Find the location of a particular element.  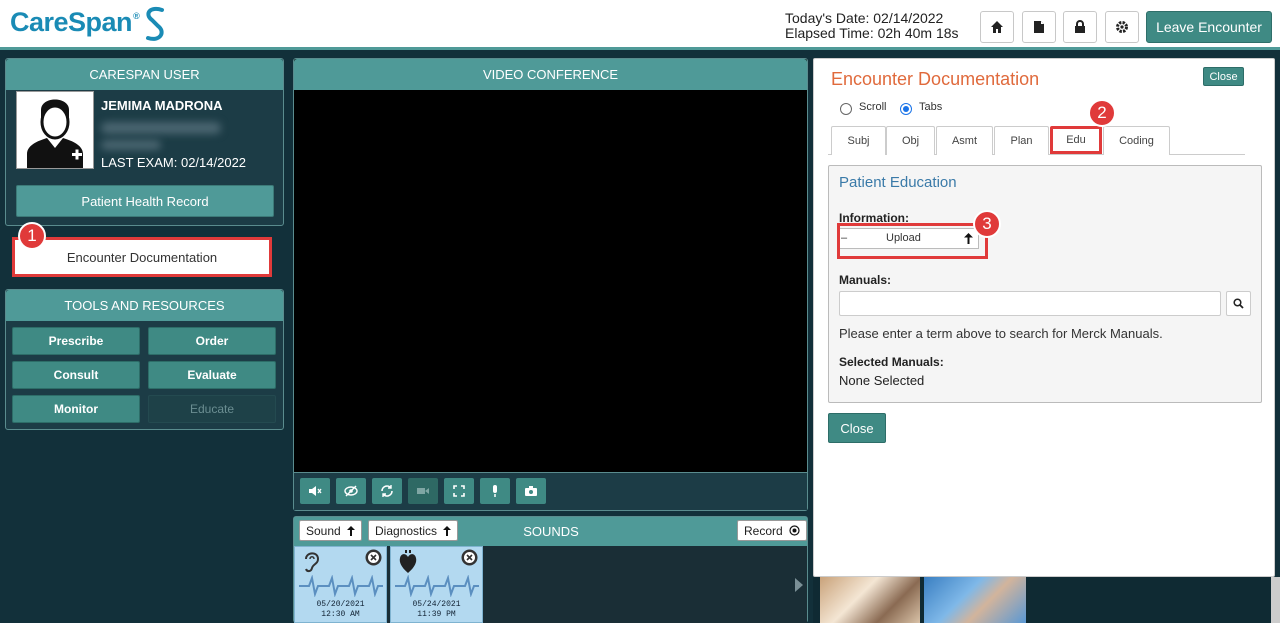

video-panel-title: VIDEO CONFERENCE is located at coordinates (550, 74).